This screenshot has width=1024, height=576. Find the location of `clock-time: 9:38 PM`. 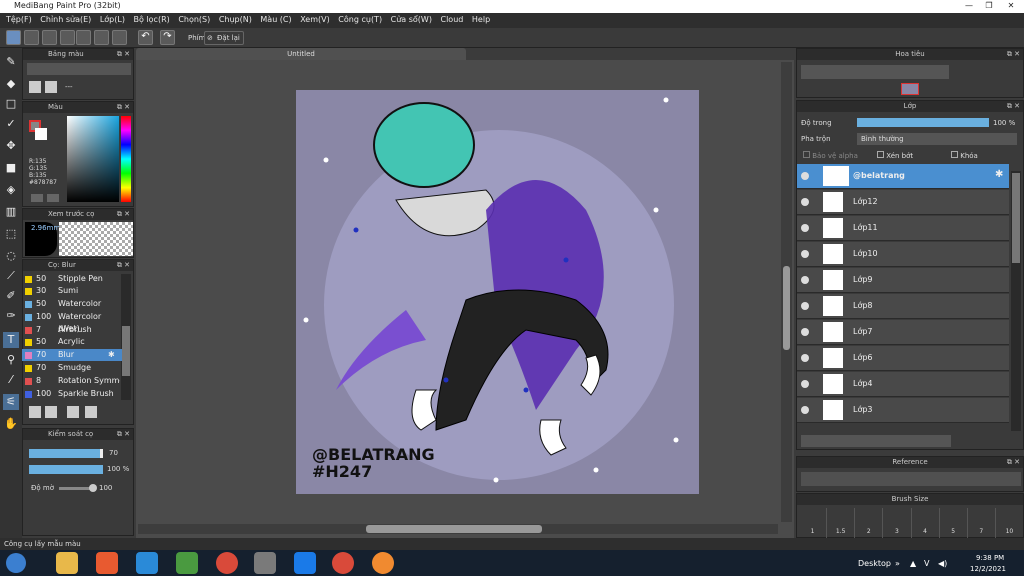

clock-time: 9:38 PM is located at coordinates (990, 558).